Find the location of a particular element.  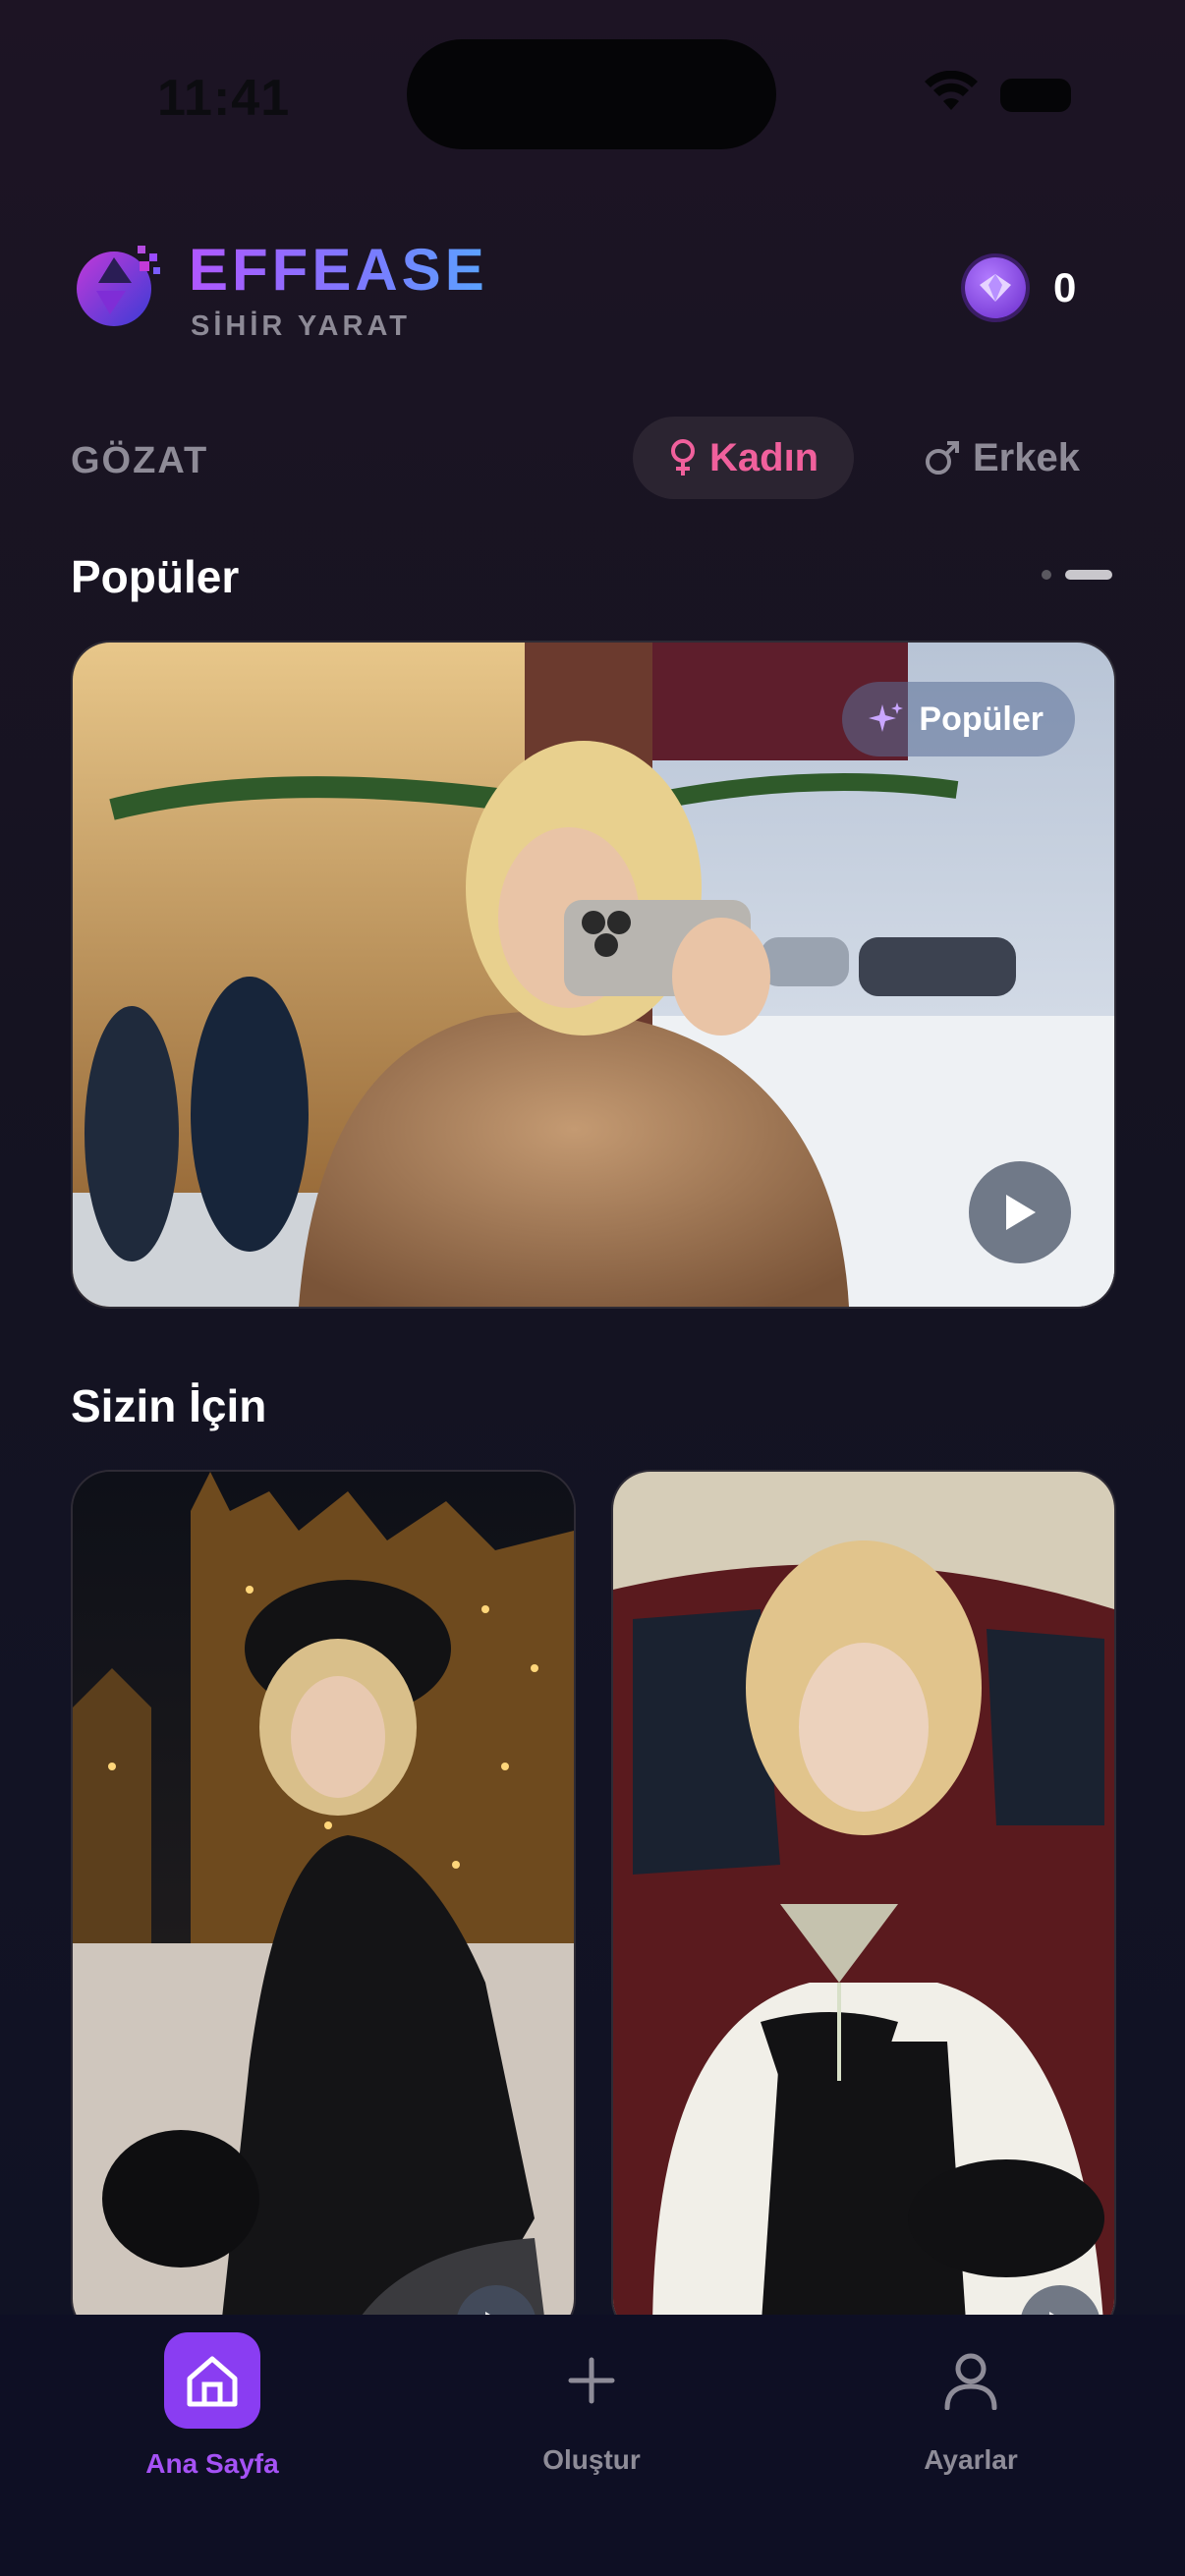

aperture-logo-icon is located at coordinates (119, 286).